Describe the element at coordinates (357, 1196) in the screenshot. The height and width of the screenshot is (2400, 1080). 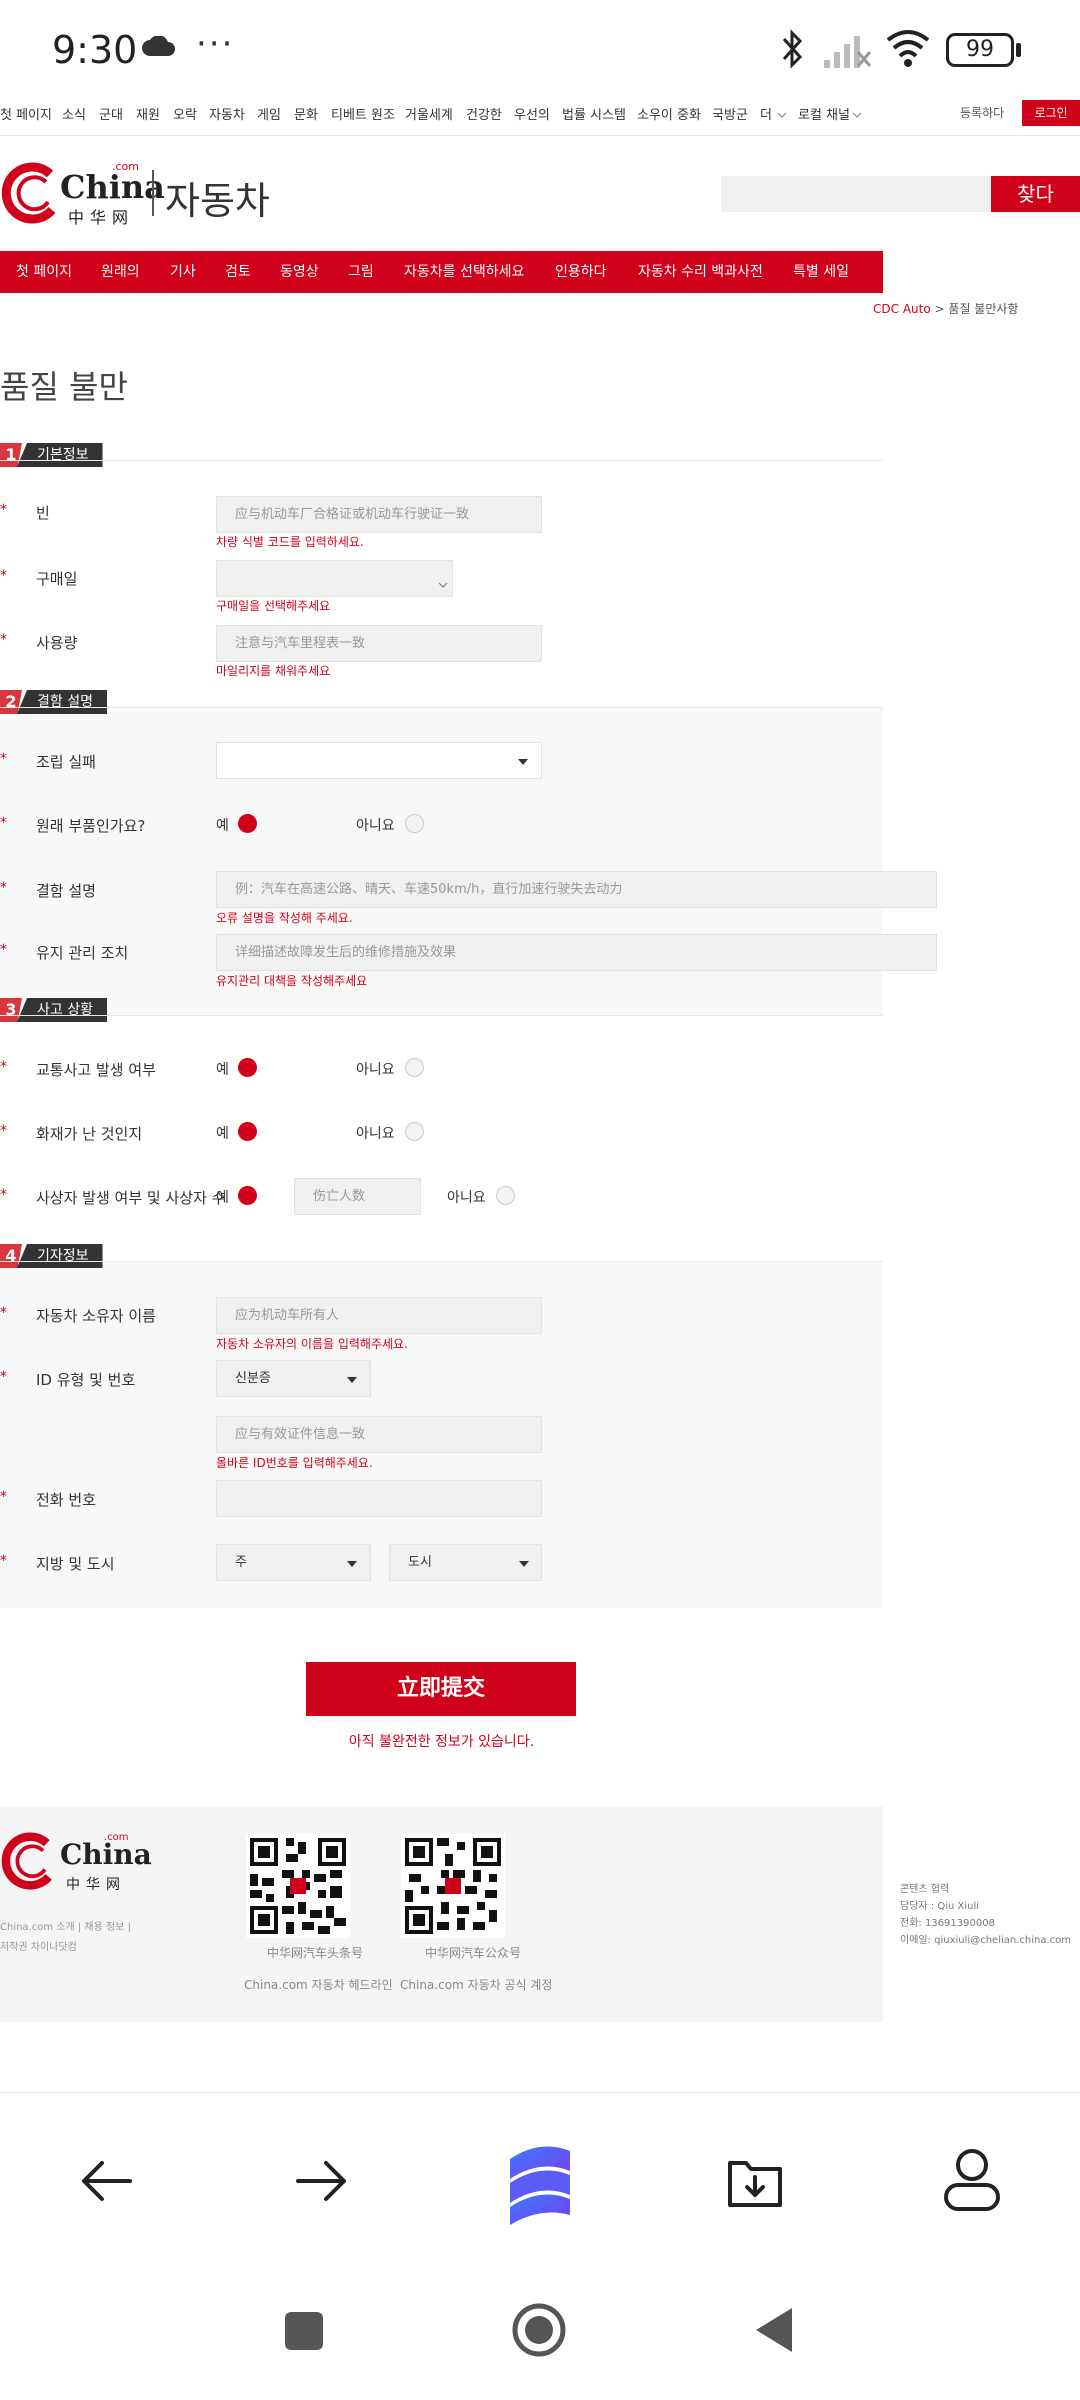
I see `casualty-count-input: 伤亡人数` at that location.